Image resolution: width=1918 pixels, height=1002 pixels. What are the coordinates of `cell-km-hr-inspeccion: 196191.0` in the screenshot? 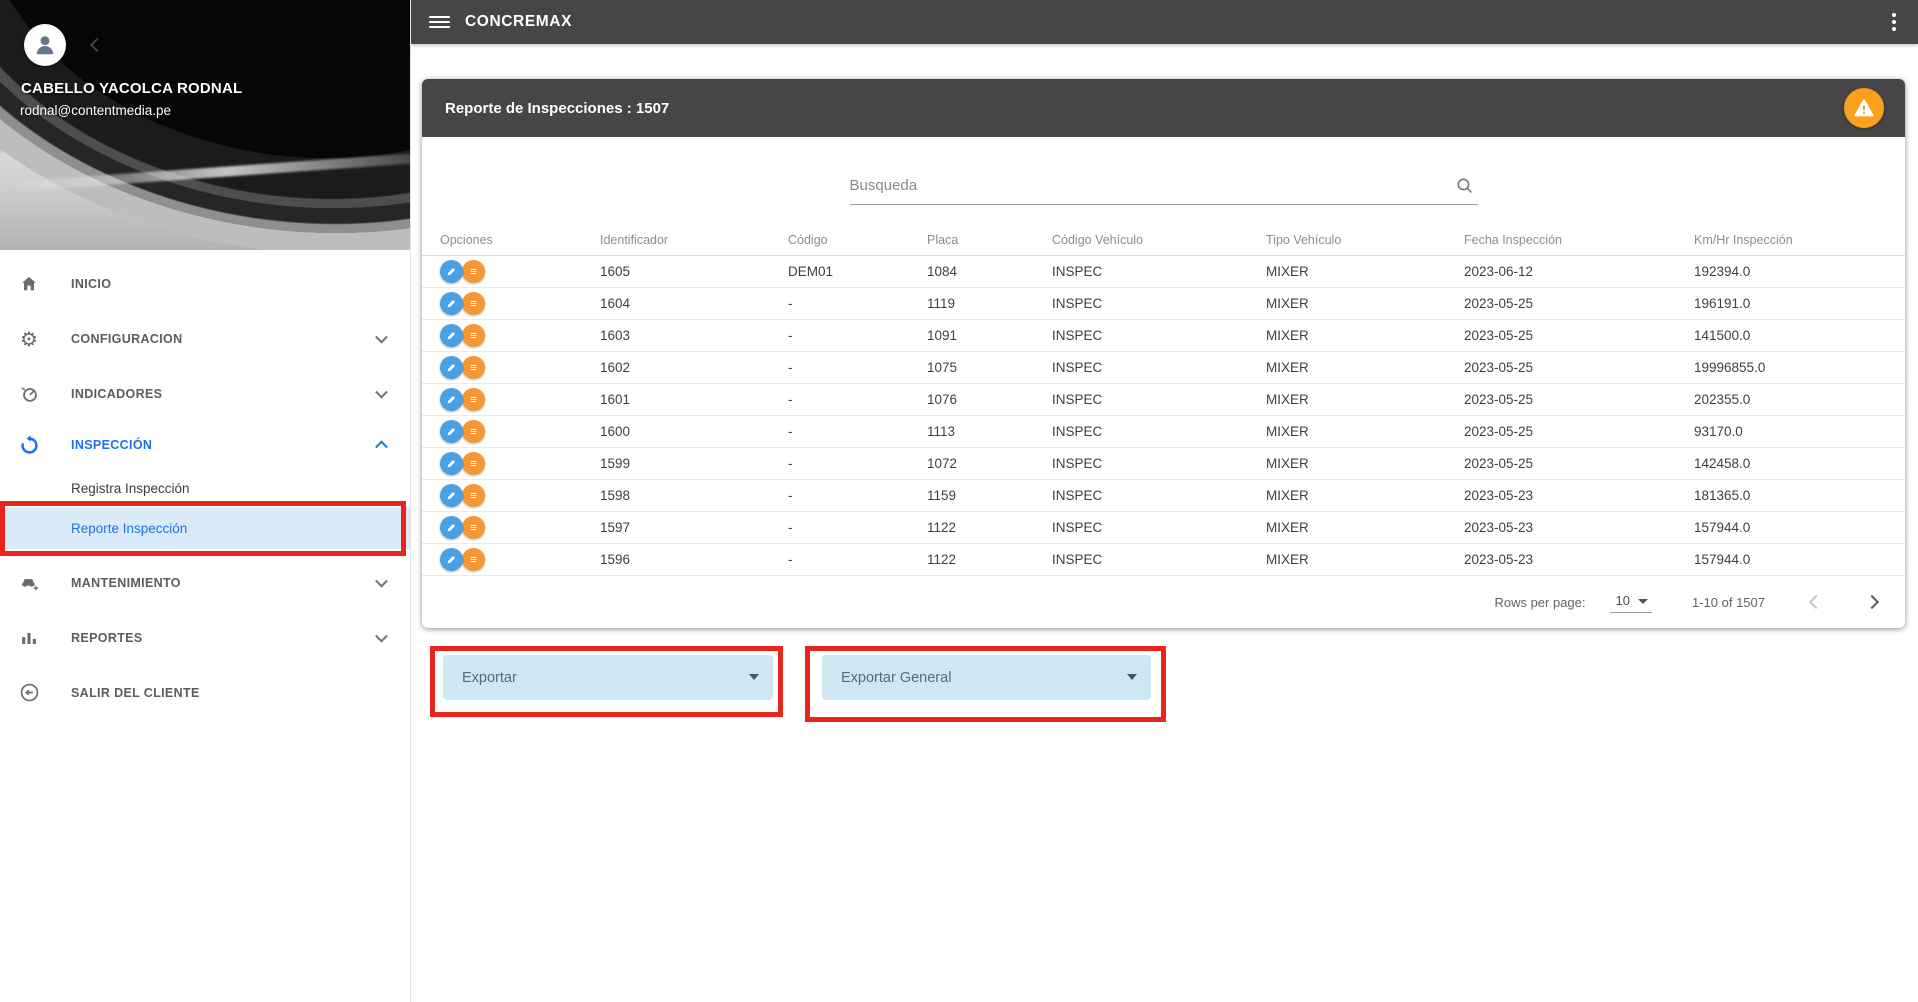 It's located at (1722, 303).